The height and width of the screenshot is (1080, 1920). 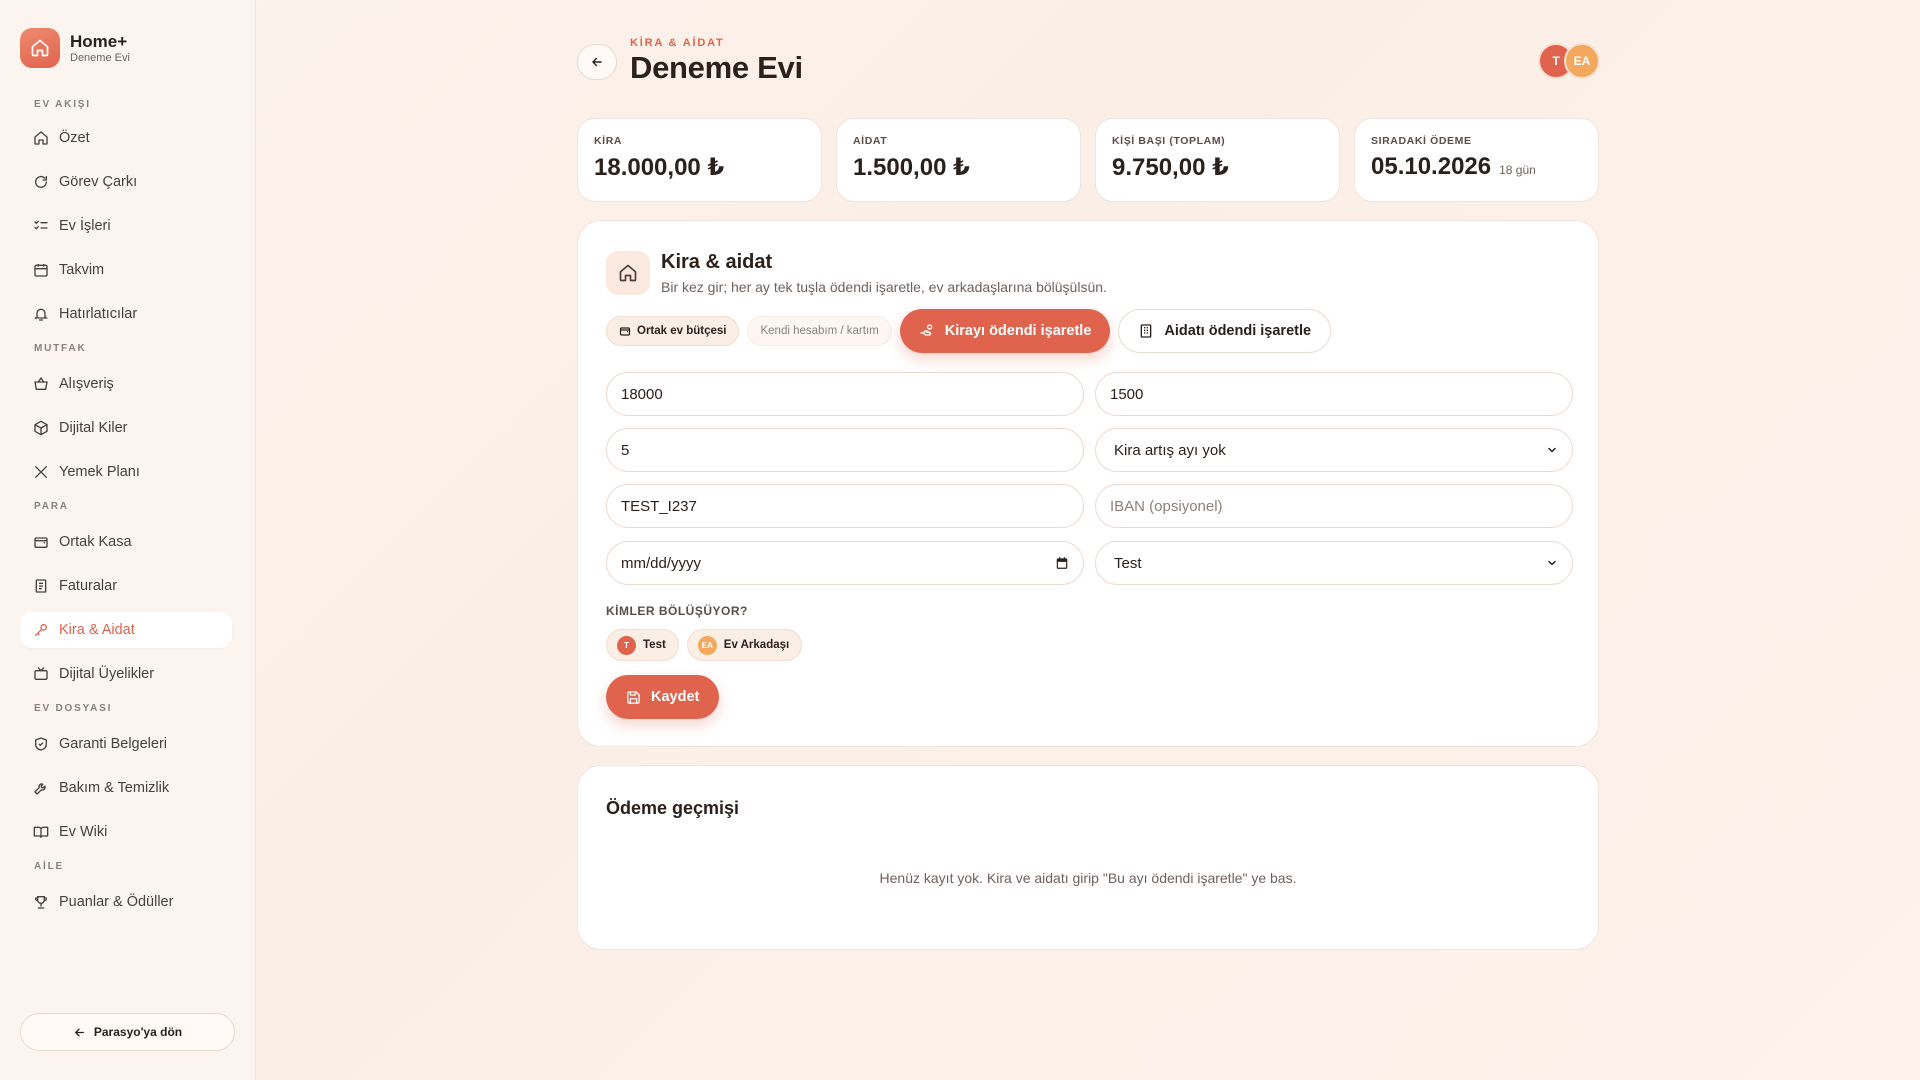 I want to click on sidebar-item-garanti-belgeleri: Garanti Belgeleri, so click(x=126, y=744).